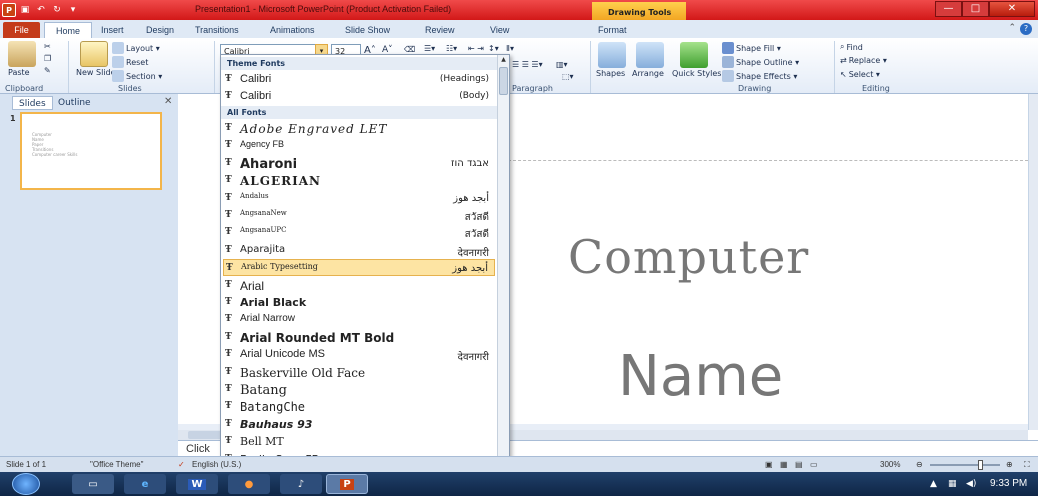 This screenshot has width=1038, height=496. I want to click on columns-icon: ▥▾, so click(562, 64).